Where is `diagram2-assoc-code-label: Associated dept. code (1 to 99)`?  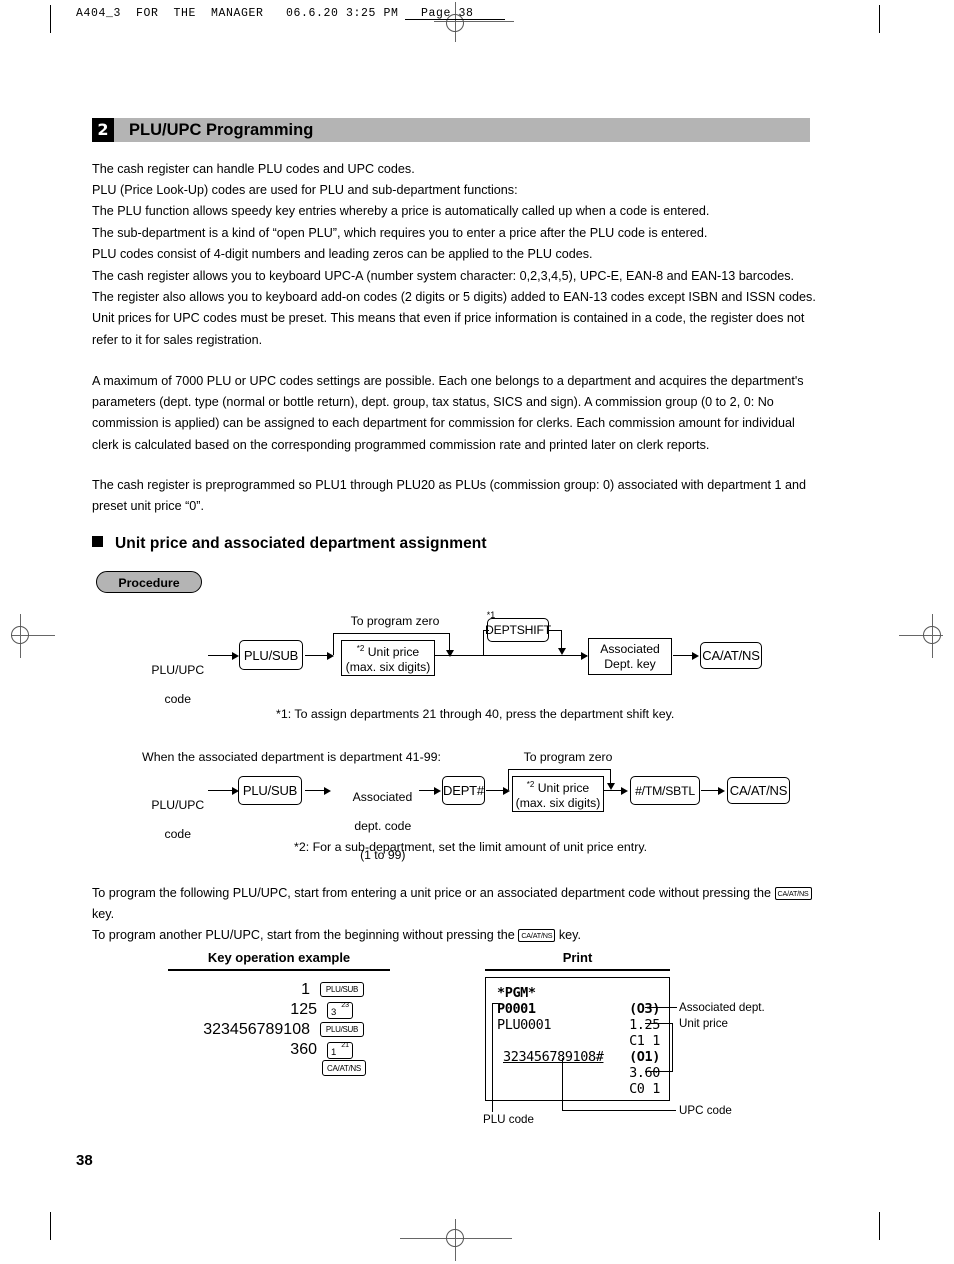
diagram2-assoc-code-label: Associated dept. code (1 to 99) is located at coordinates (376, 826).